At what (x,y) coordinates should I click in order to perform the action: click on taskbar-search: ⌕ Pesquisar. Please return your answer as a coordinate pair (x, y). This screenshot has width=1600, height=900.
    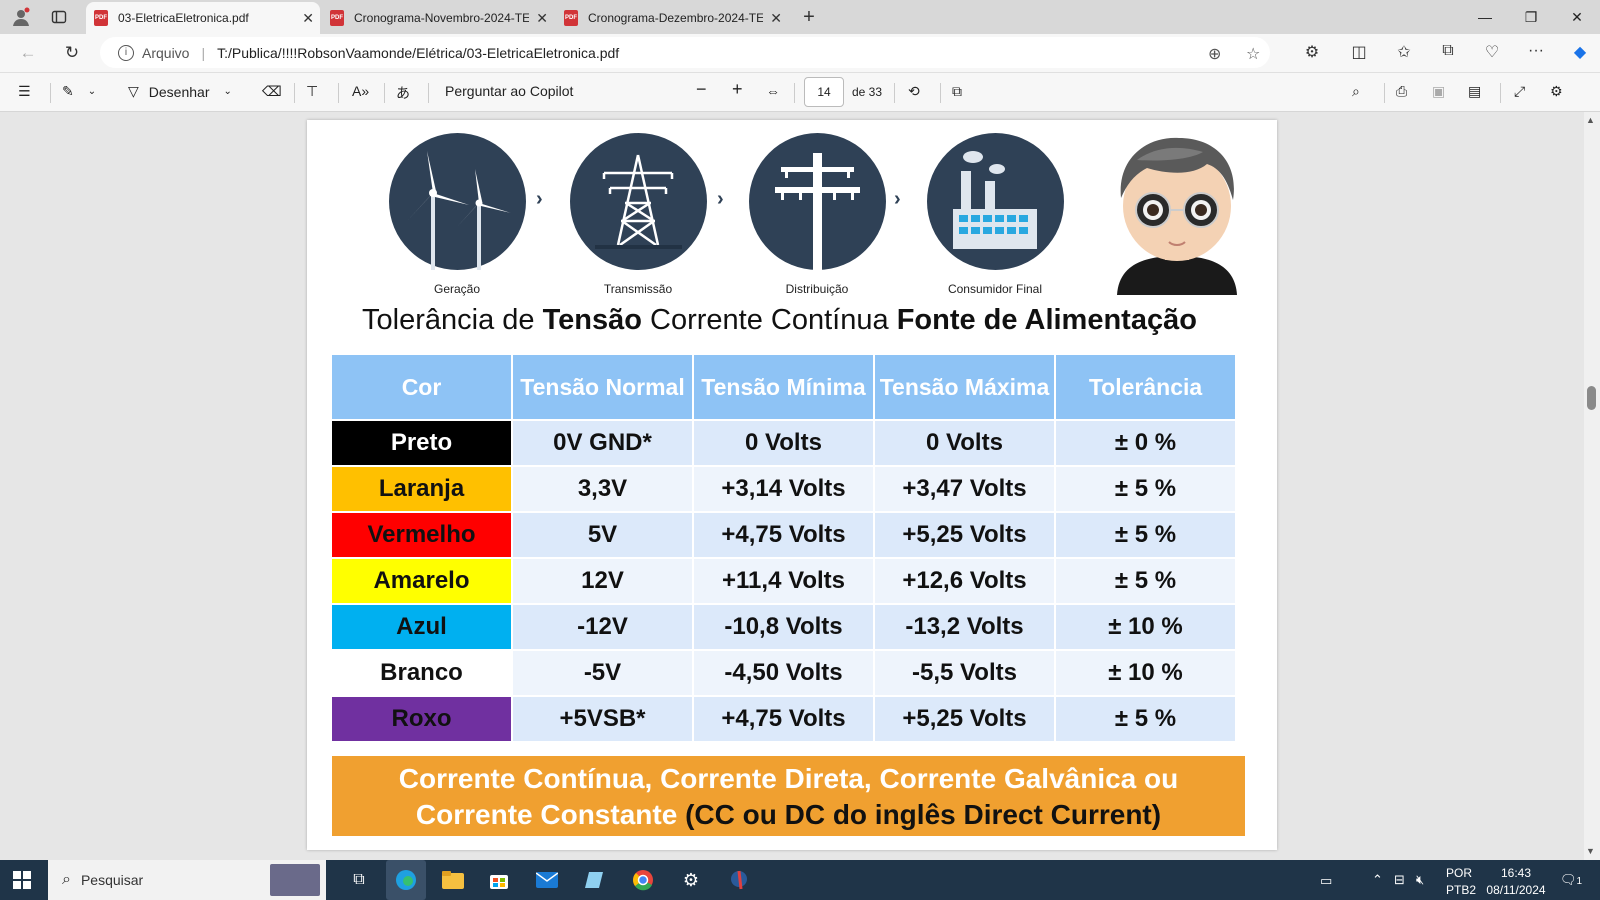
    Looking at the image, I should click on (187, 880).